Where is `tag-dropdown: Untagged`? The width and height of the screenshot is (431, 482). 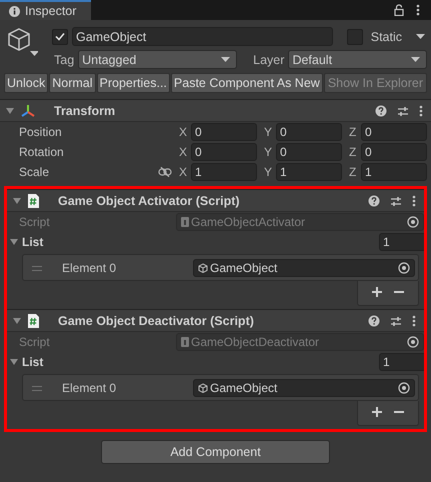
tag-dropdown: Untagged is located at coordinates (158, 59).